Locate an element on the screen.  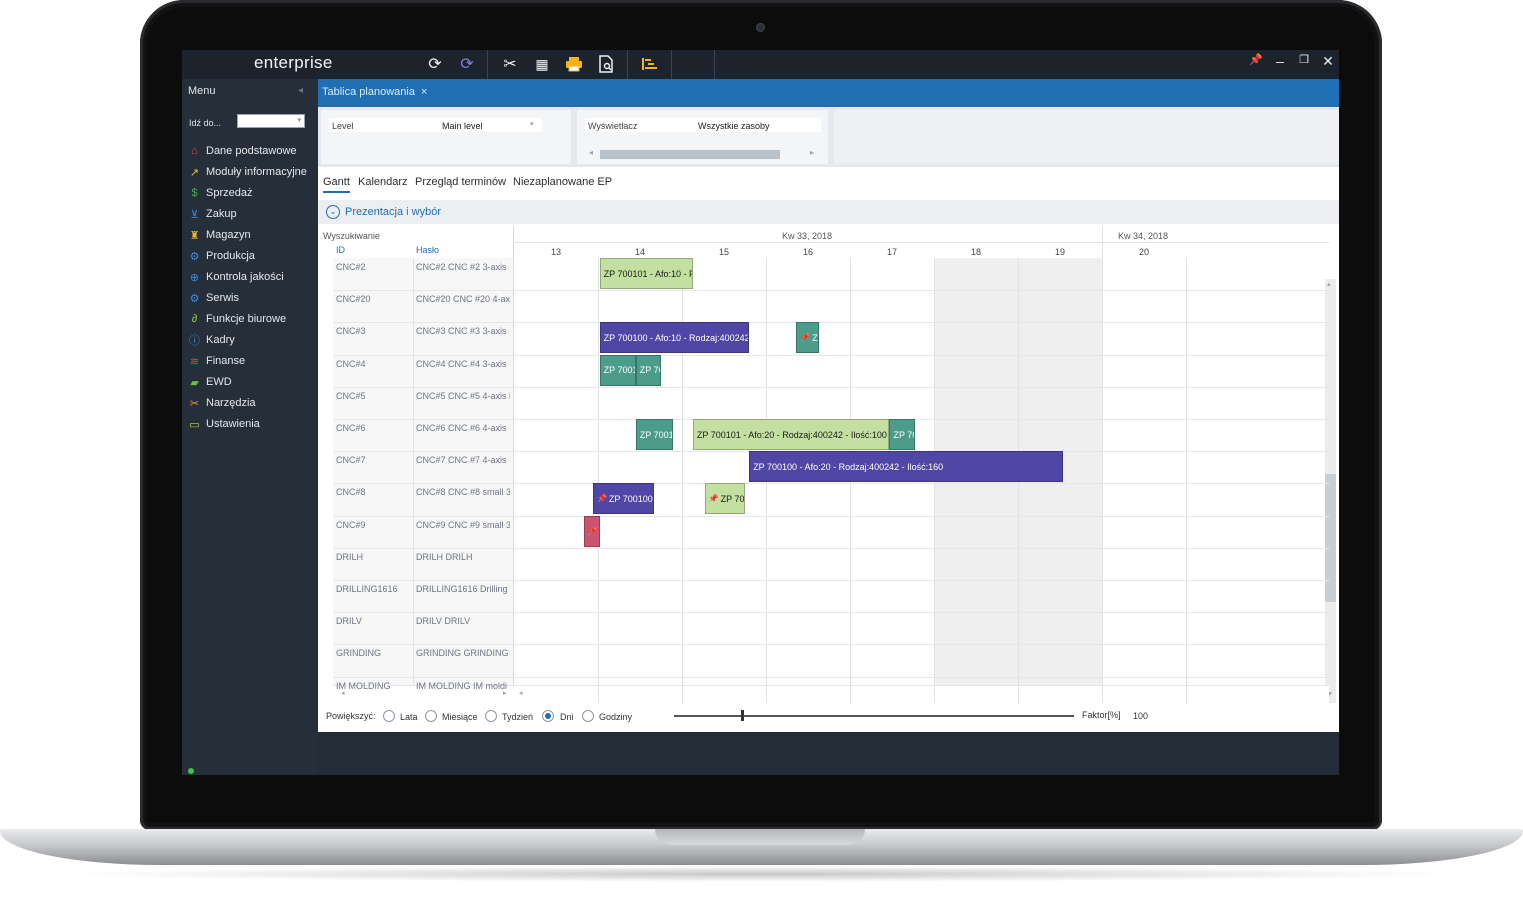
sidebar-item: ⓘ Kadry is located at coordinates (211, 340).